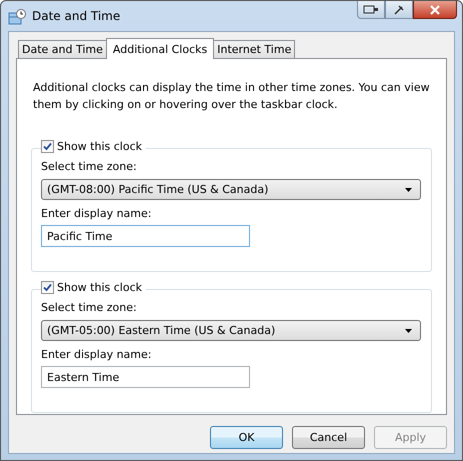  Describe the element at coordinates (231, 189) in the screenshot. I see `time-zone-dropdown: (GMT-08:00) Pacific Time (US & Canada)` at that location.